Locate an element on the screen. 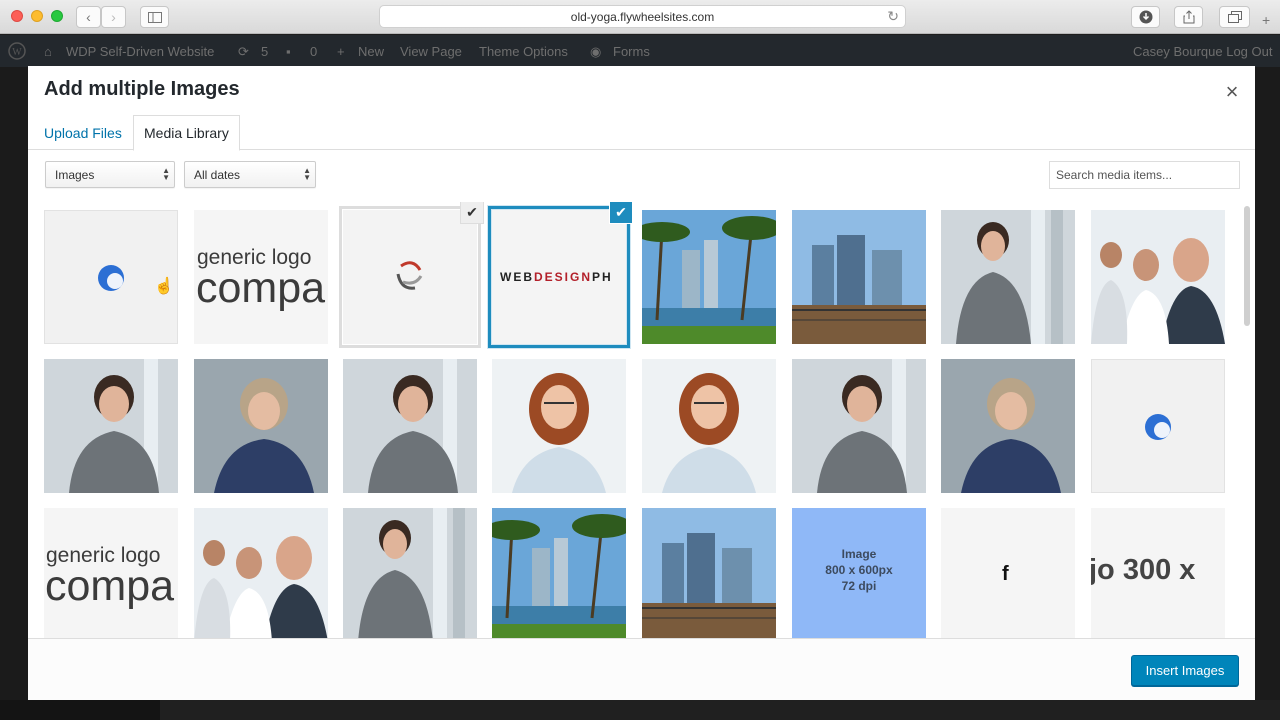  admin-sidebar-dimmed is located at coordinates (14, 393).